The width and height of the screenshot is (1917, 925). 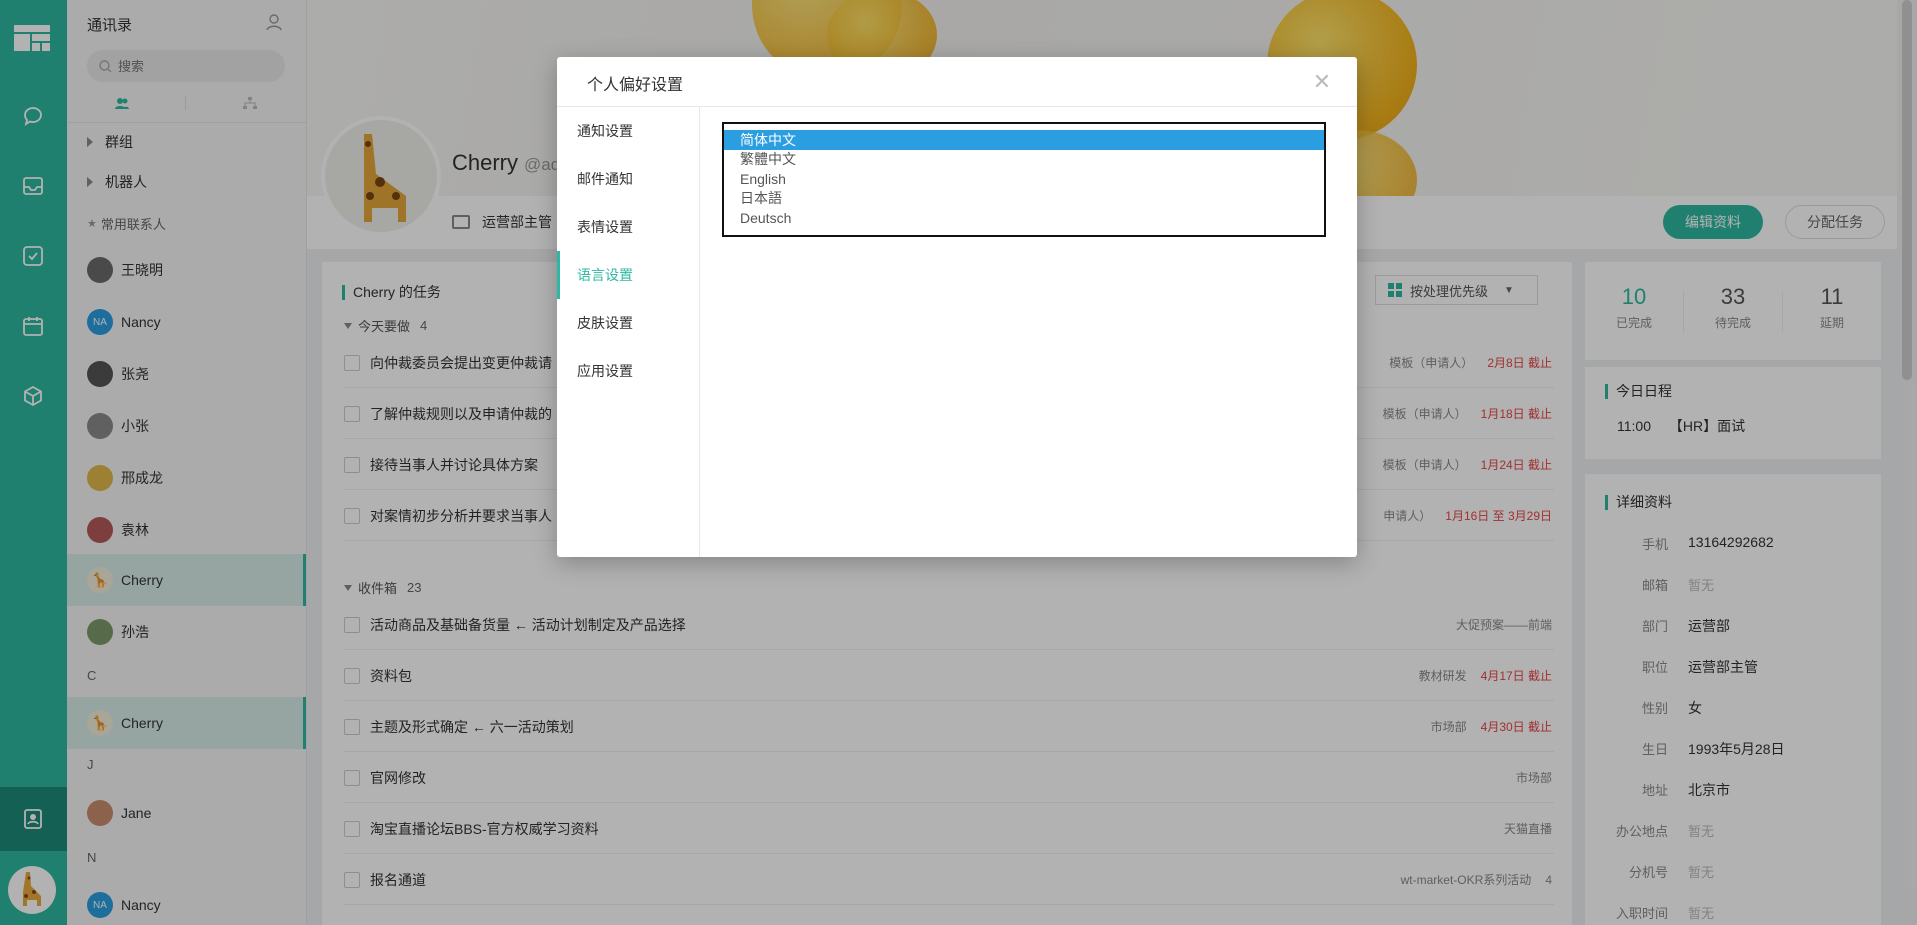 I want to click on language-option: Deutsch, so click(x=1024, y=218).